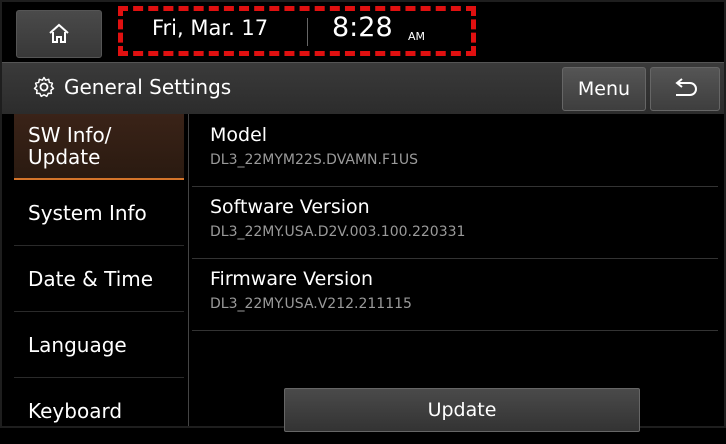 Image resolution: width=726 pixels, height=444 pixels. What do you see at coordinates (311, 304) in the screenshot?
I see `firmware-version-value: DL3_22MY.USA.V212.211115` at bounding box center [311, 304].